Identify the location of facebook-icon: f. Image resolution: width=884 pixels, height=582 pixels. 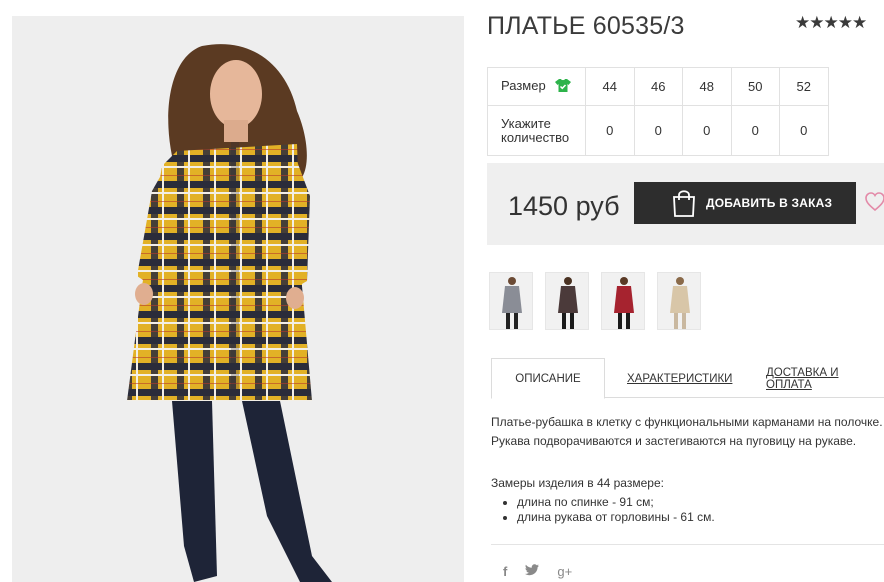
(505, 571).